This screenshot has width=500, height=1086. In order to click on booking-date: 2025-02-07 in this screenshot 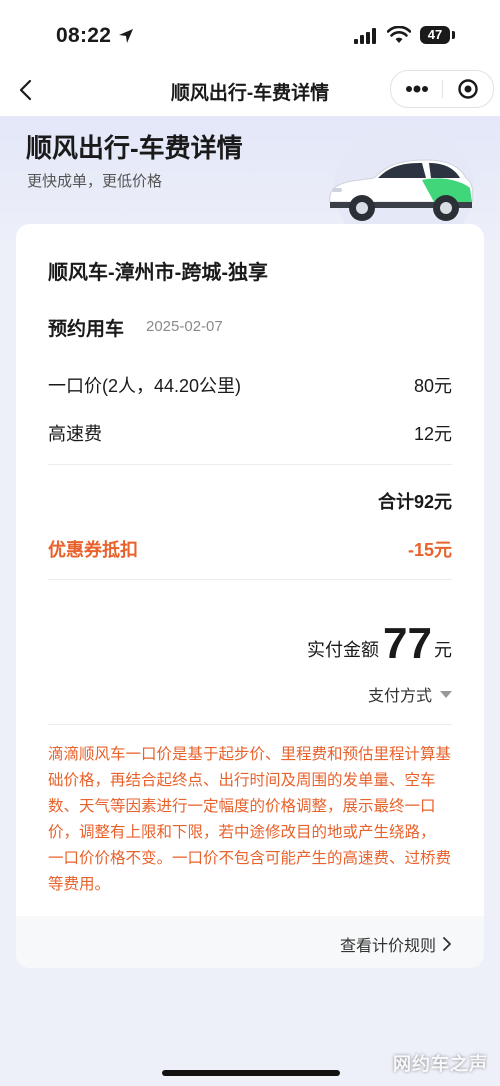, I will do `click(184, 326)`.